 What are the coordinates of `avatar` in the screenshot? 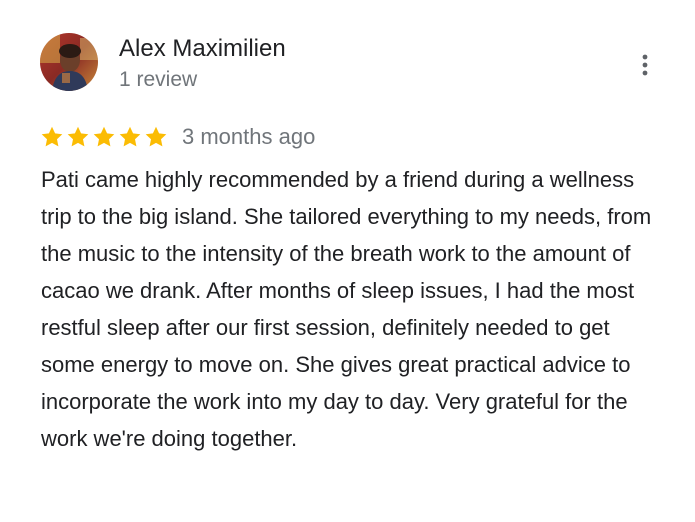 It's located at (69, 62).